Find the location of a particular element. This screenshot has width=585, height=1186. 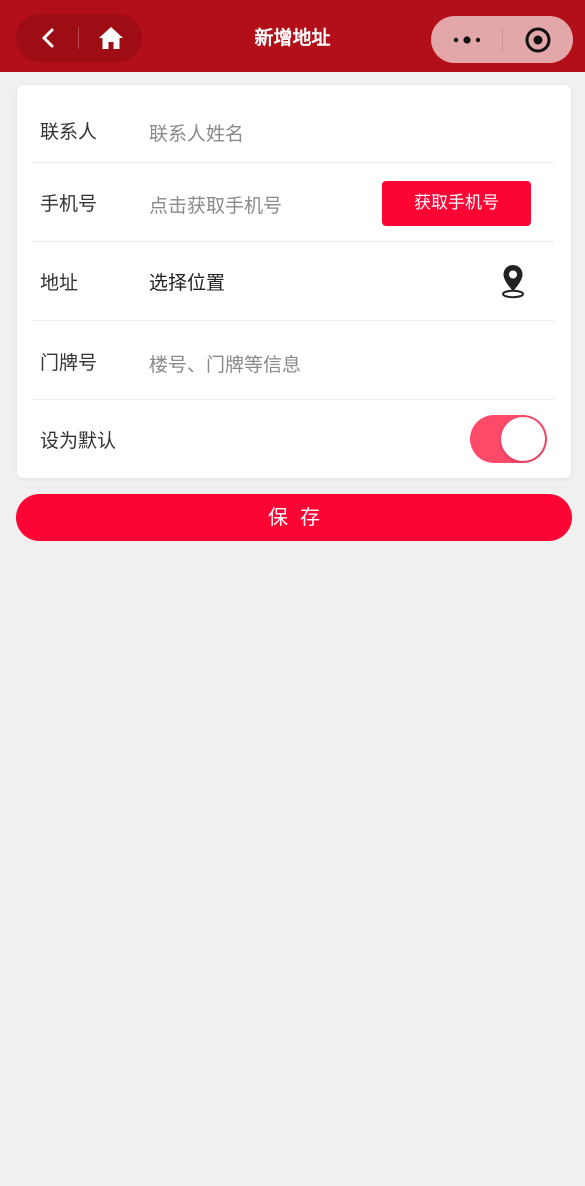

phone-row: 手机号 点击获取手机号 获取手机号 is located at coordinates (294, 202).